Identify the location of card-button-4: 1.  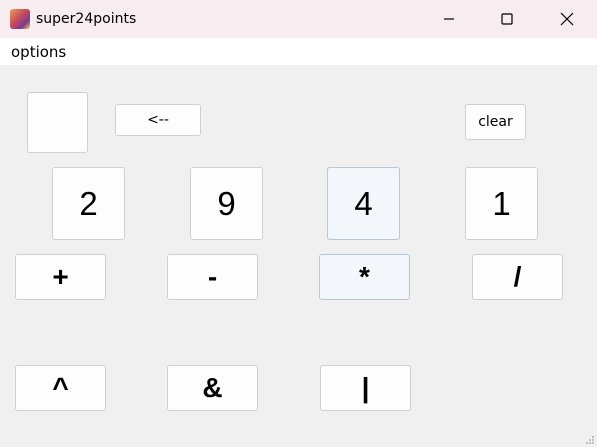
(501, 203).